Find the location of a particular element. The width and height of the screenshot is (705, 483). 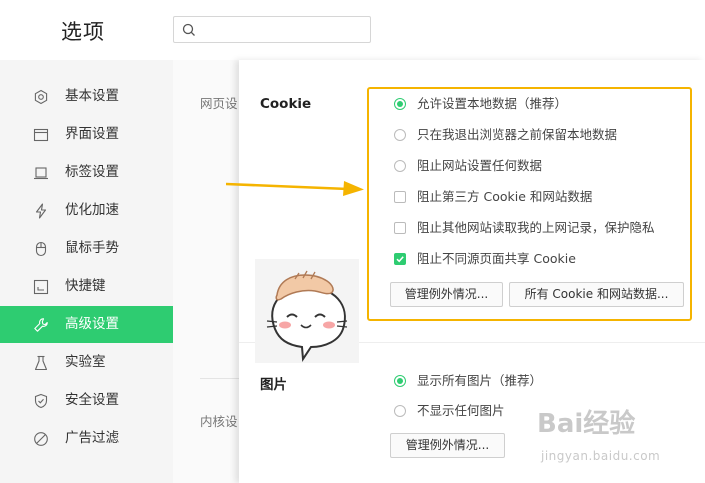

shield-icon is located at coordinates (41, 401).